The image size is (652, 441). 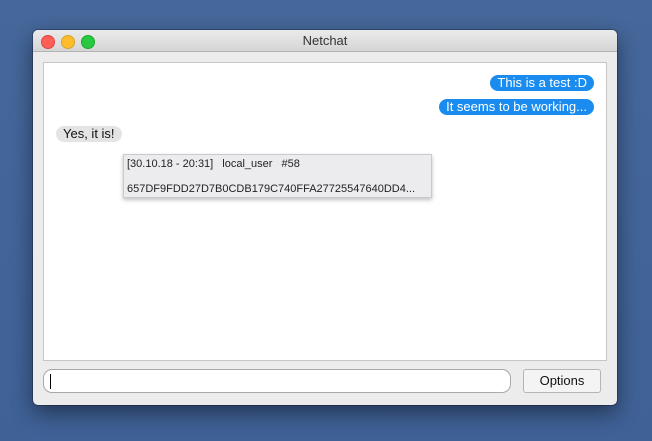 What do you see at coordinates (542, 83) in the screenshot?
I see `message-bubble-outgoing: This is a test :D` at bounding box center [542, 83].